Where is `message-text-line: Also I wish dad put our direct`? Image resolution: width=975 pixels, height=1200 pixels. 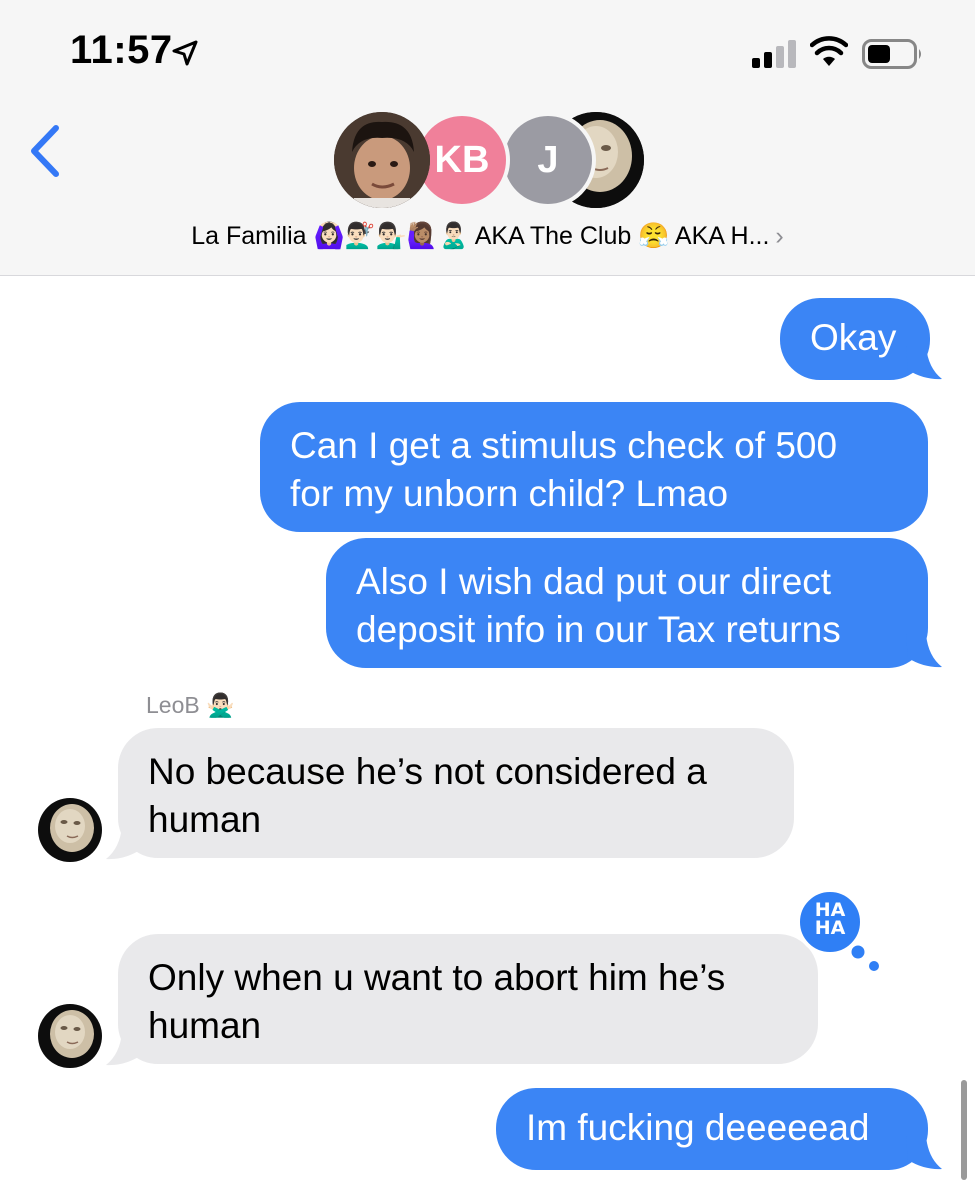 message-text-line: Also I wish dad put our direct is located at coordinates (594, 581).